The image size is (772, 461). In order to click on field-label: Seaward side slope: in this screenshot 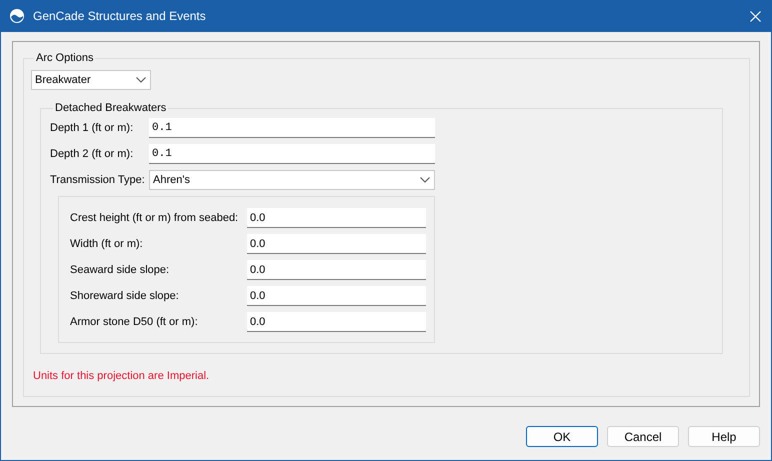, I will do `click(120, 270)`.